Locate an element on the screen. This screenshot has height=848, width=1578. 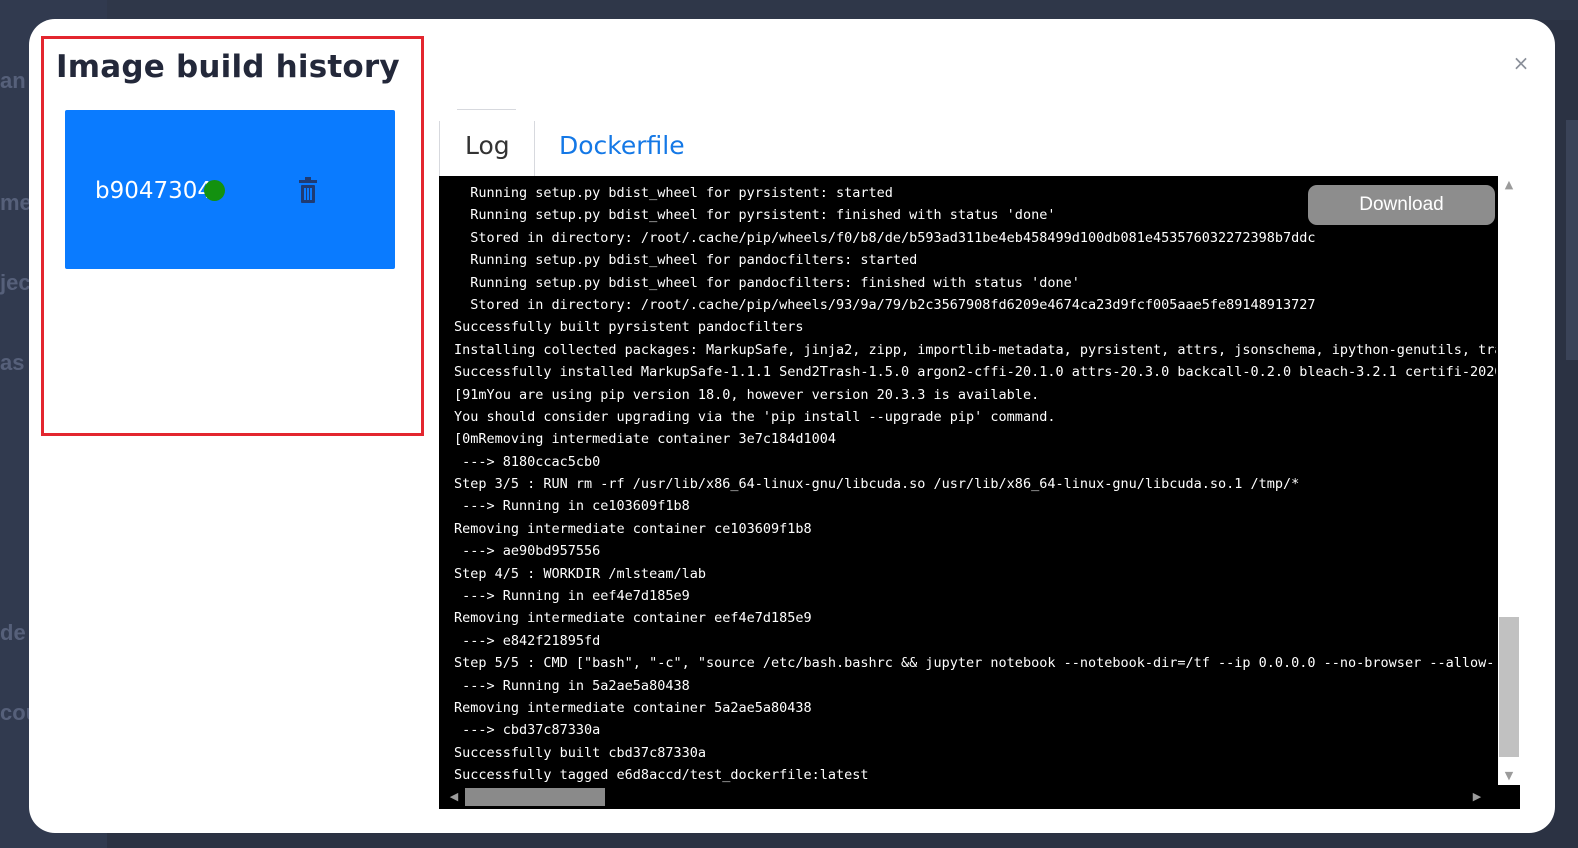
log-line: Successfully built cbd37c87330a is located at coordinates (580, 752).